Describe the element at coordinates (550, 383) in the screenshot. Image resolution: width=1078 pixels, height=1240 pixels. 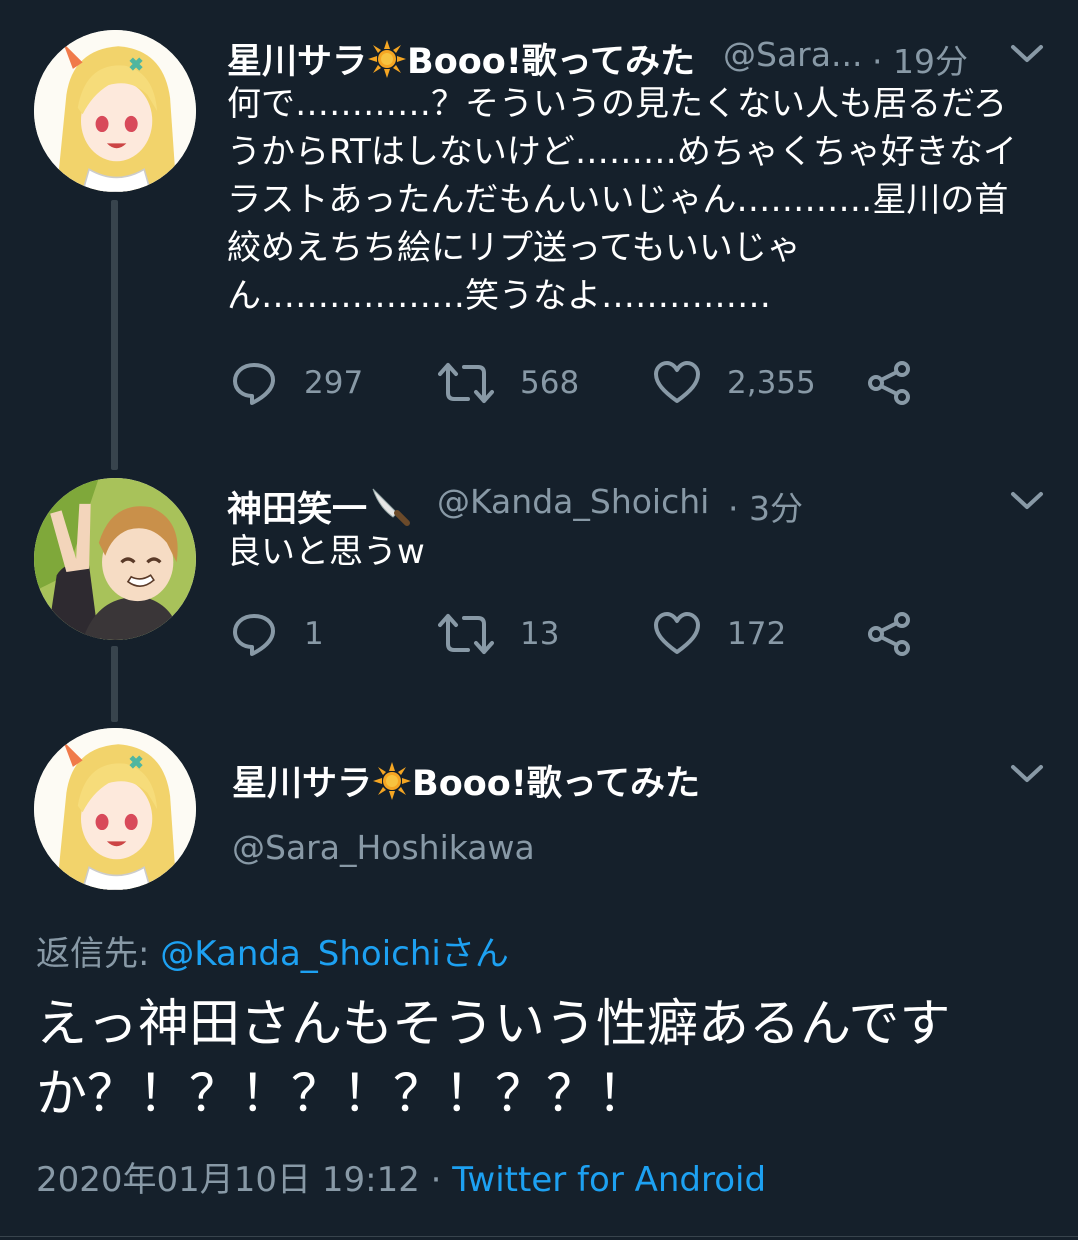
I see `retweet-count: 568` at that location.